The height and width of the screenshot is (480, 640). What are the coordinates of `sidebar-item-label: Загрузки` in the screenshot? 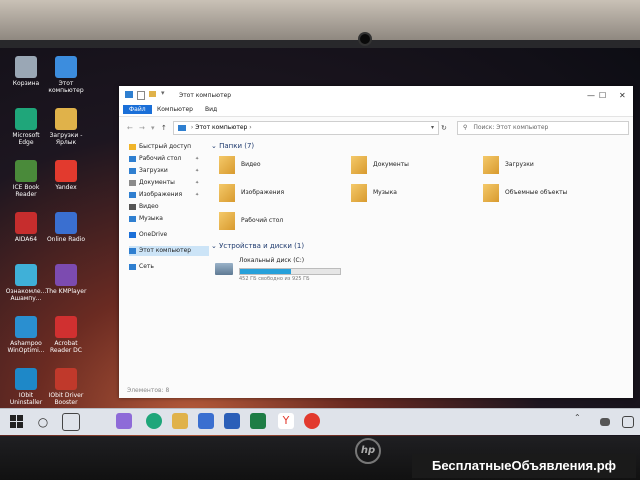 It's located at (153, 170).